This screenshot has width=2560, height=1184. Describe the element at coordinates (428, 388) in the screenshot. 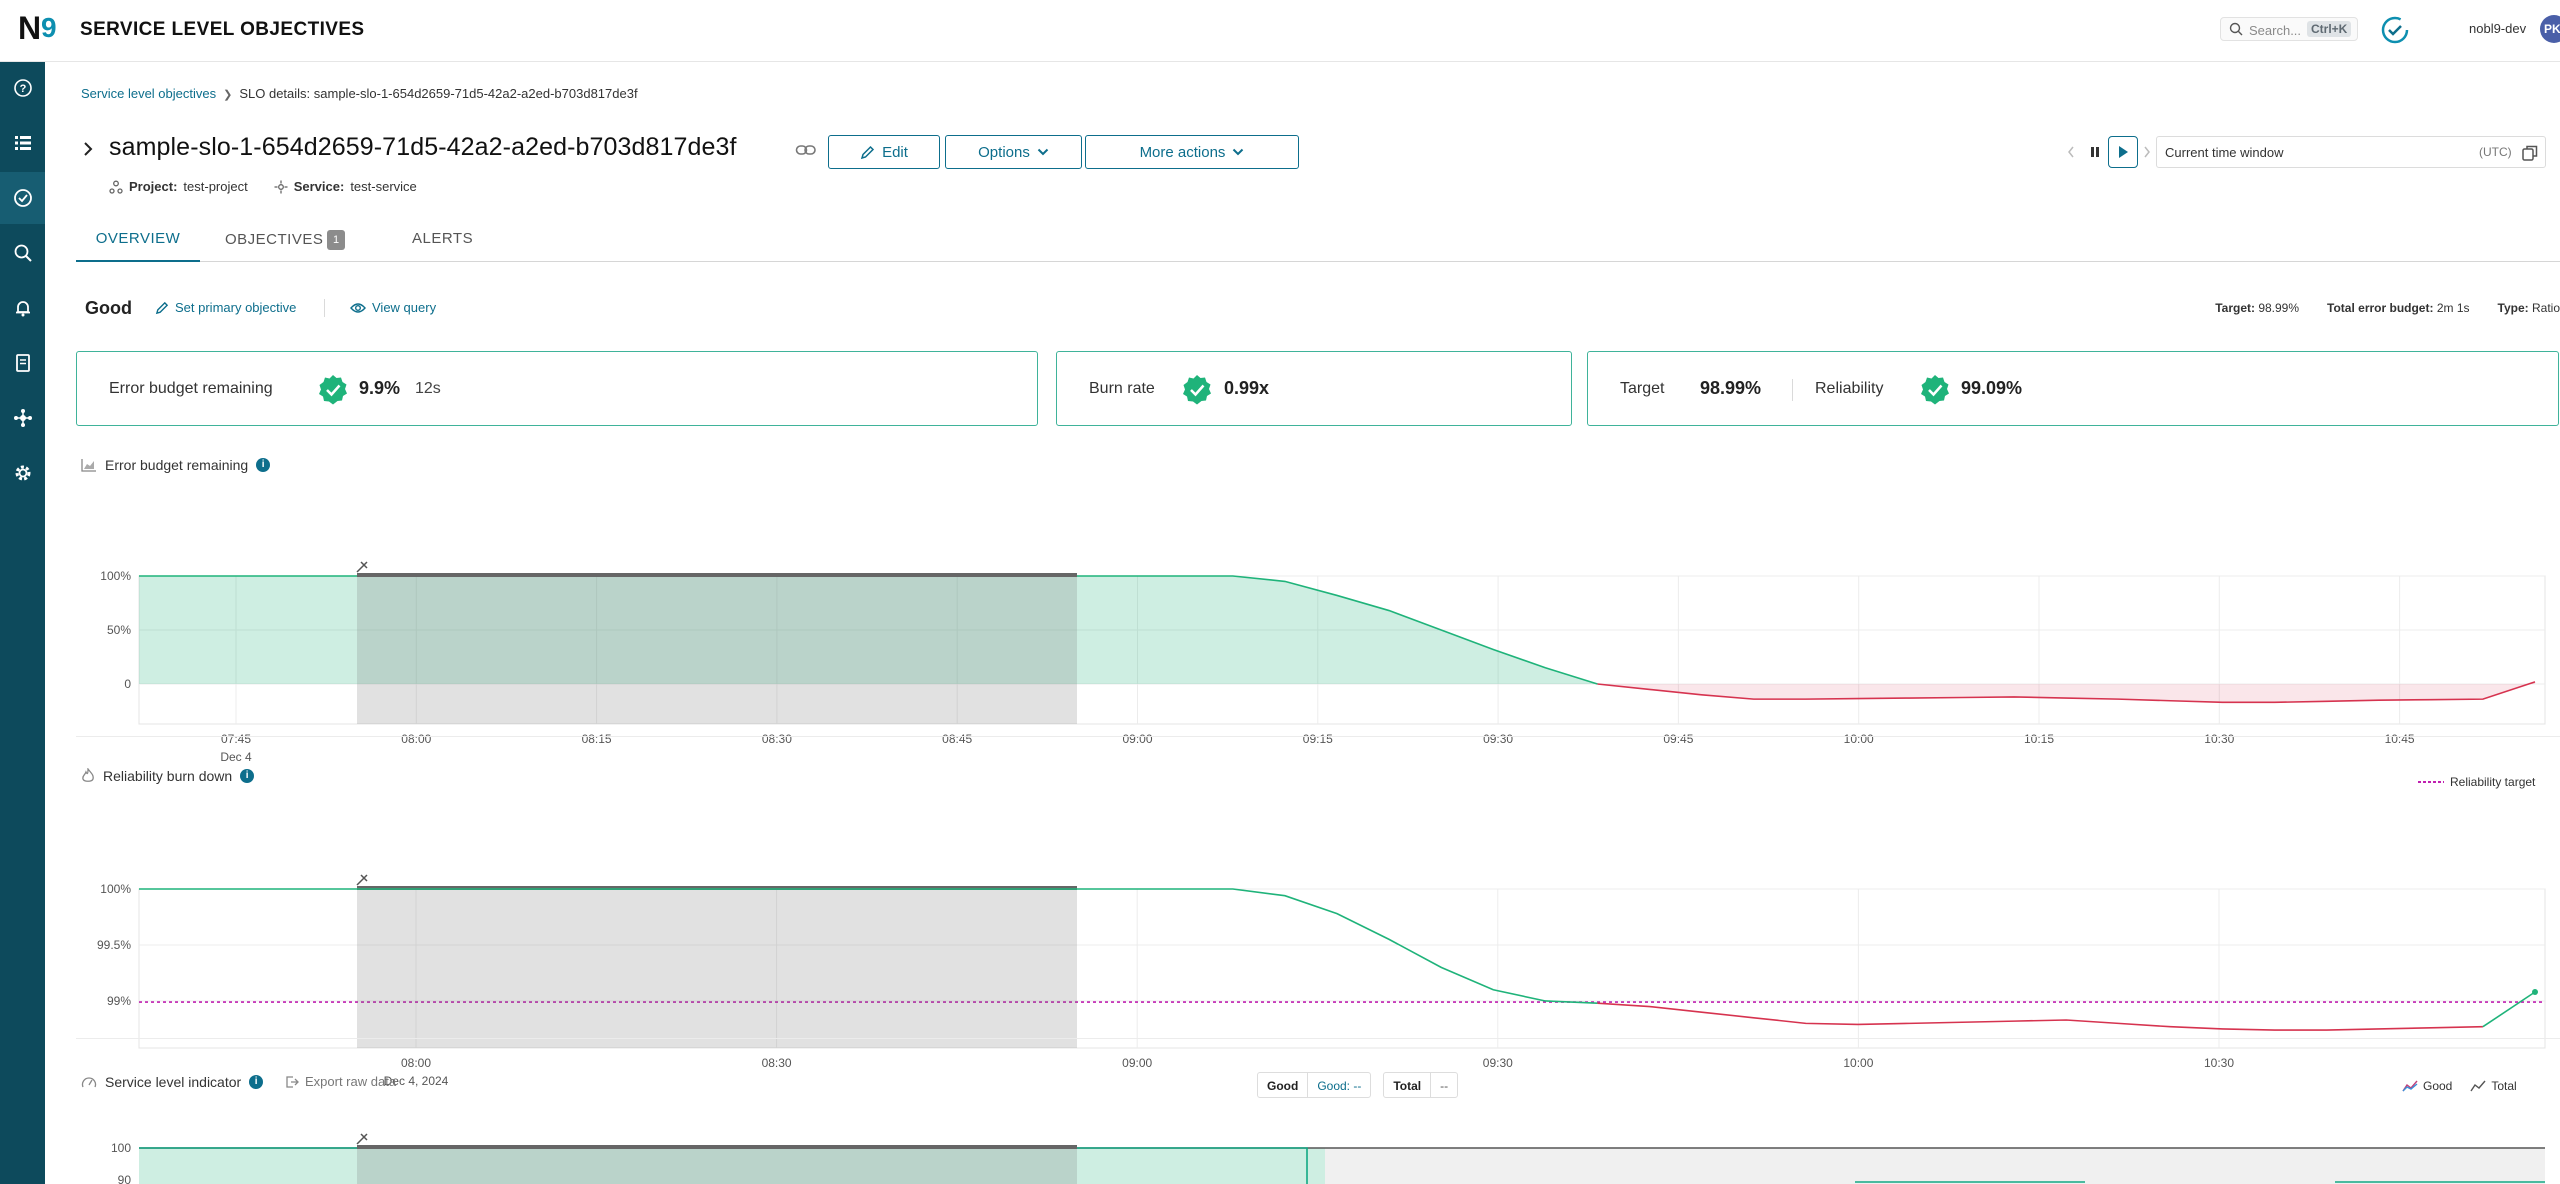

I see `error-budget-time: 12s` at that location.